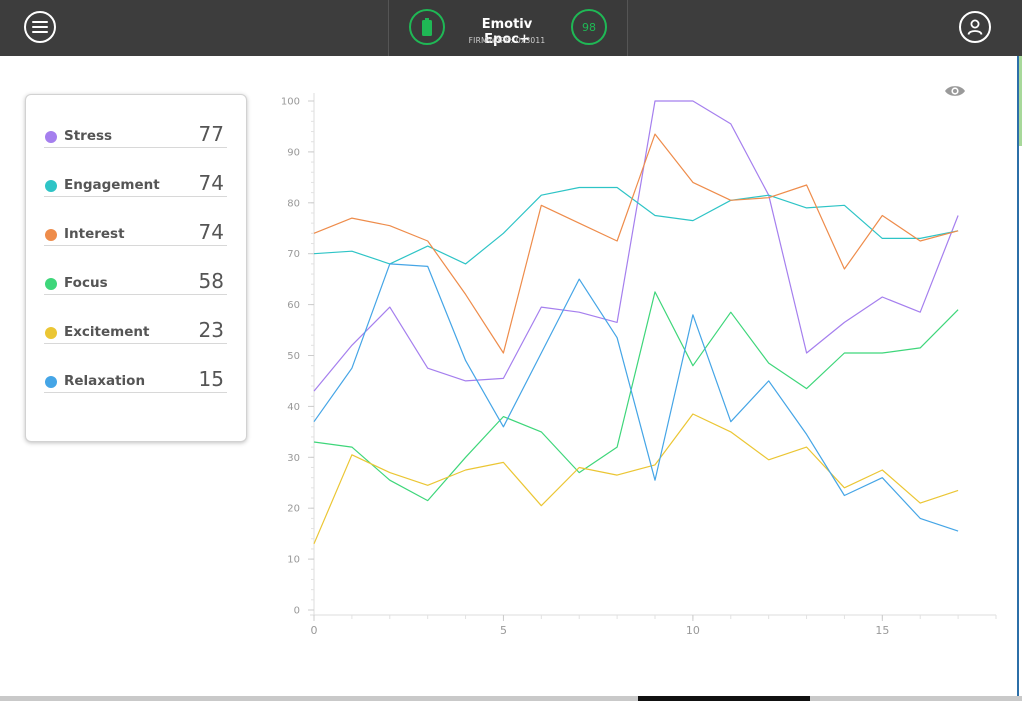 This screenshot has height=701, width=1022. I want to click on eye-icon, so click(955, 91).